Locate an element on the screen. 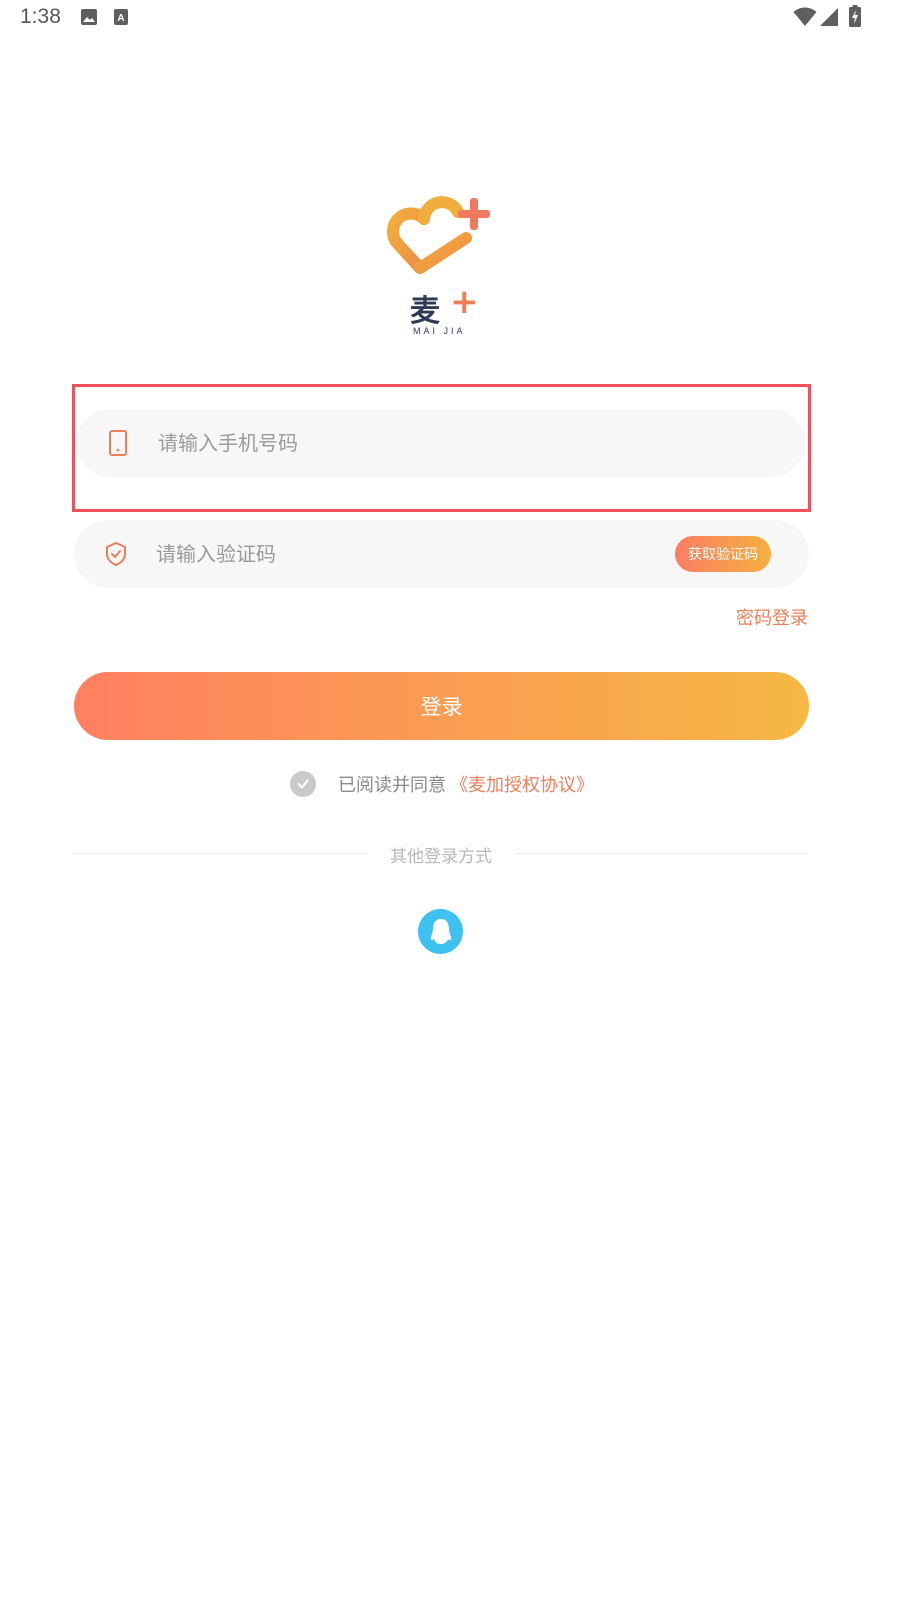 Image resolution: width=900 pixels, height=1600 pixels. text-notification-icon: A is located at coordinates (121, 17).